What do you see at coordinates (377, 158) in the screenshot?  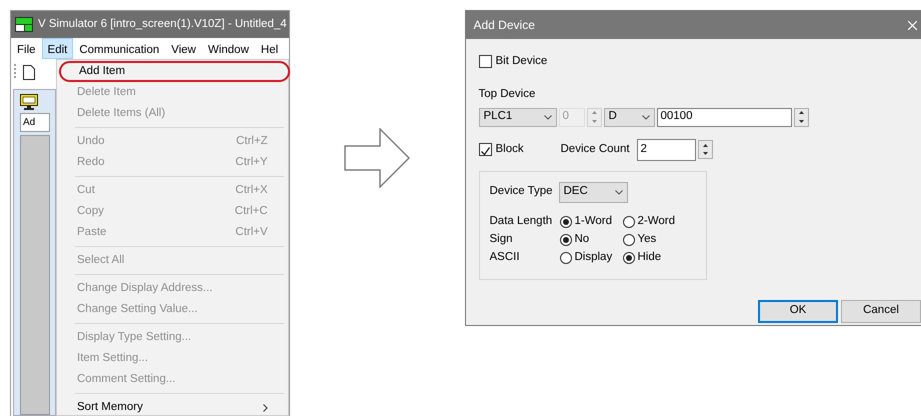 I see `right-arrow-icon` at bounding box center [377, 158].